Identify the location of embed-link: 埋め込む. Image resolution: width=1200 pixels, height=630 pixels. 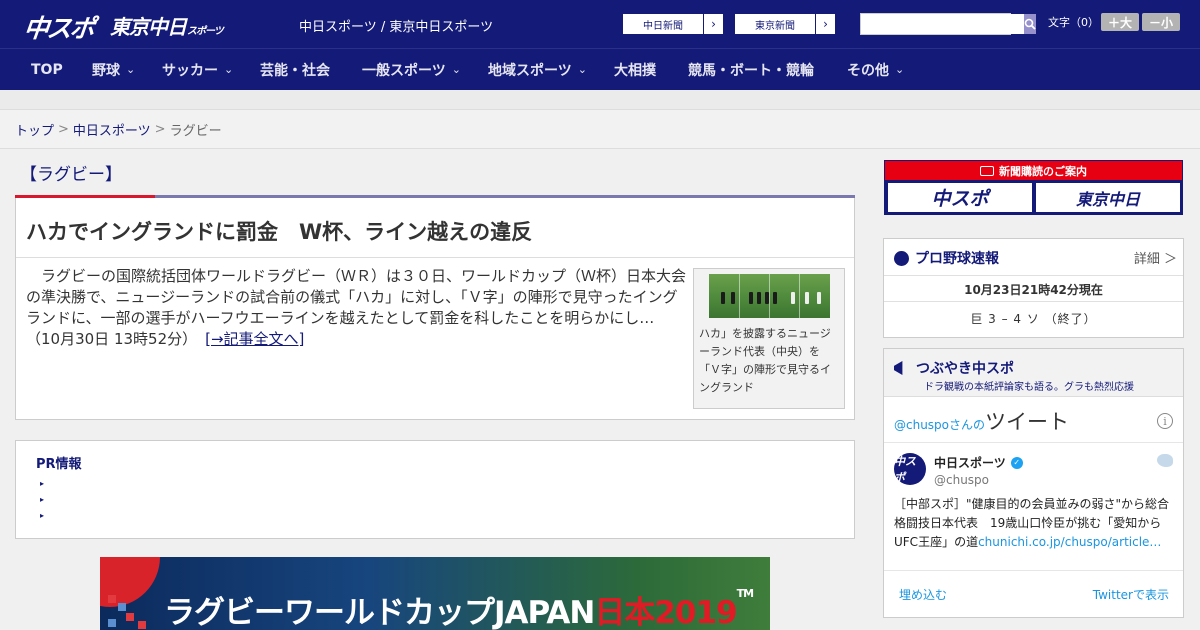
(923, 594).